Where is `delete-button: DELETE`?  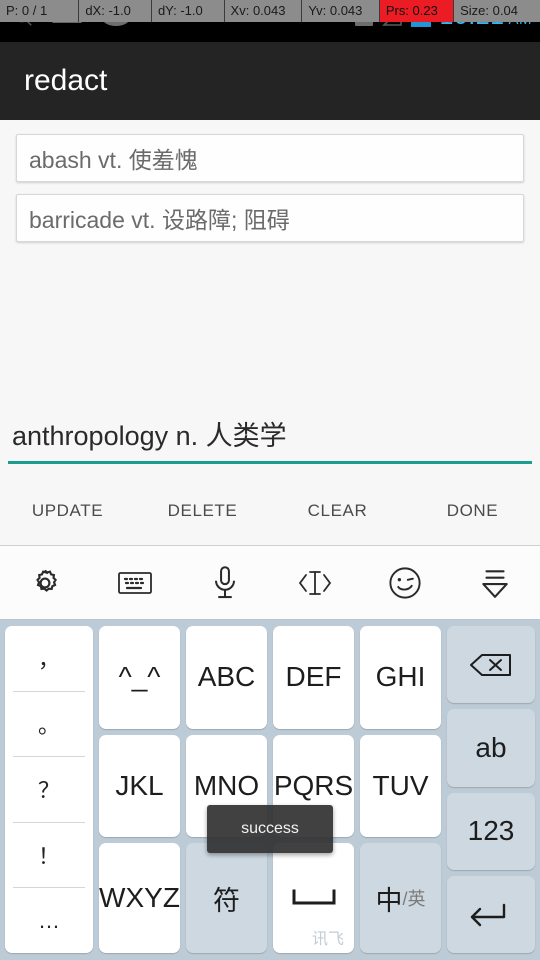
delete-button: DELETE is located at coordinates (202, 511).